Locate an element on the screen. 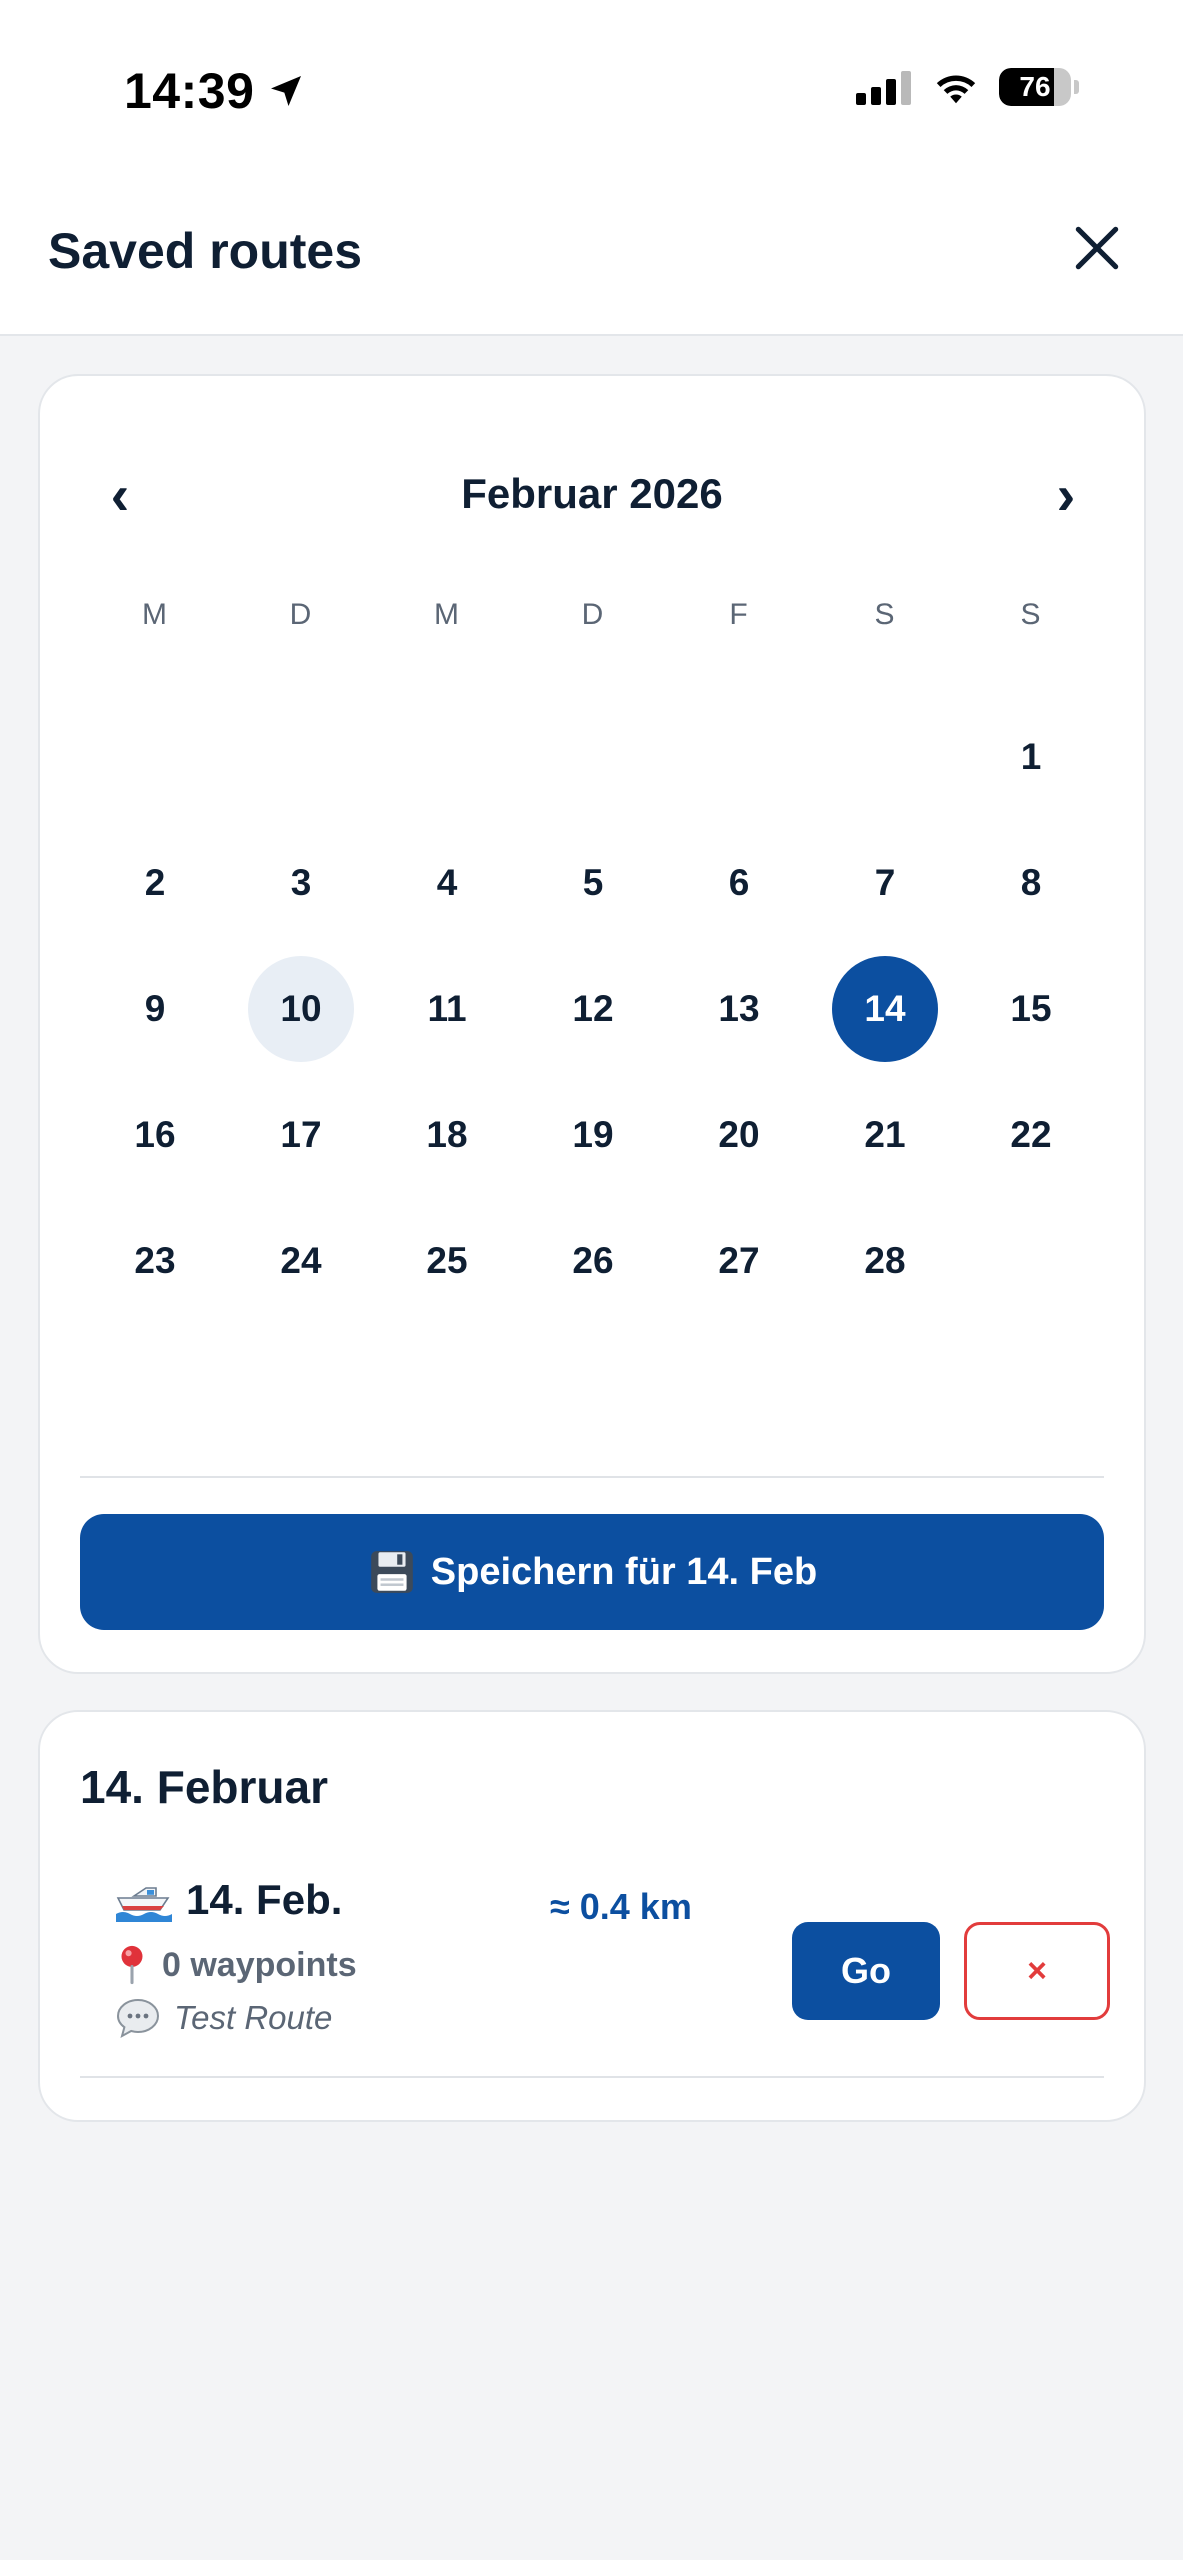 This screenshot has height=2560, width=1183. weekday-label: F is located at coordinates (739, 614).